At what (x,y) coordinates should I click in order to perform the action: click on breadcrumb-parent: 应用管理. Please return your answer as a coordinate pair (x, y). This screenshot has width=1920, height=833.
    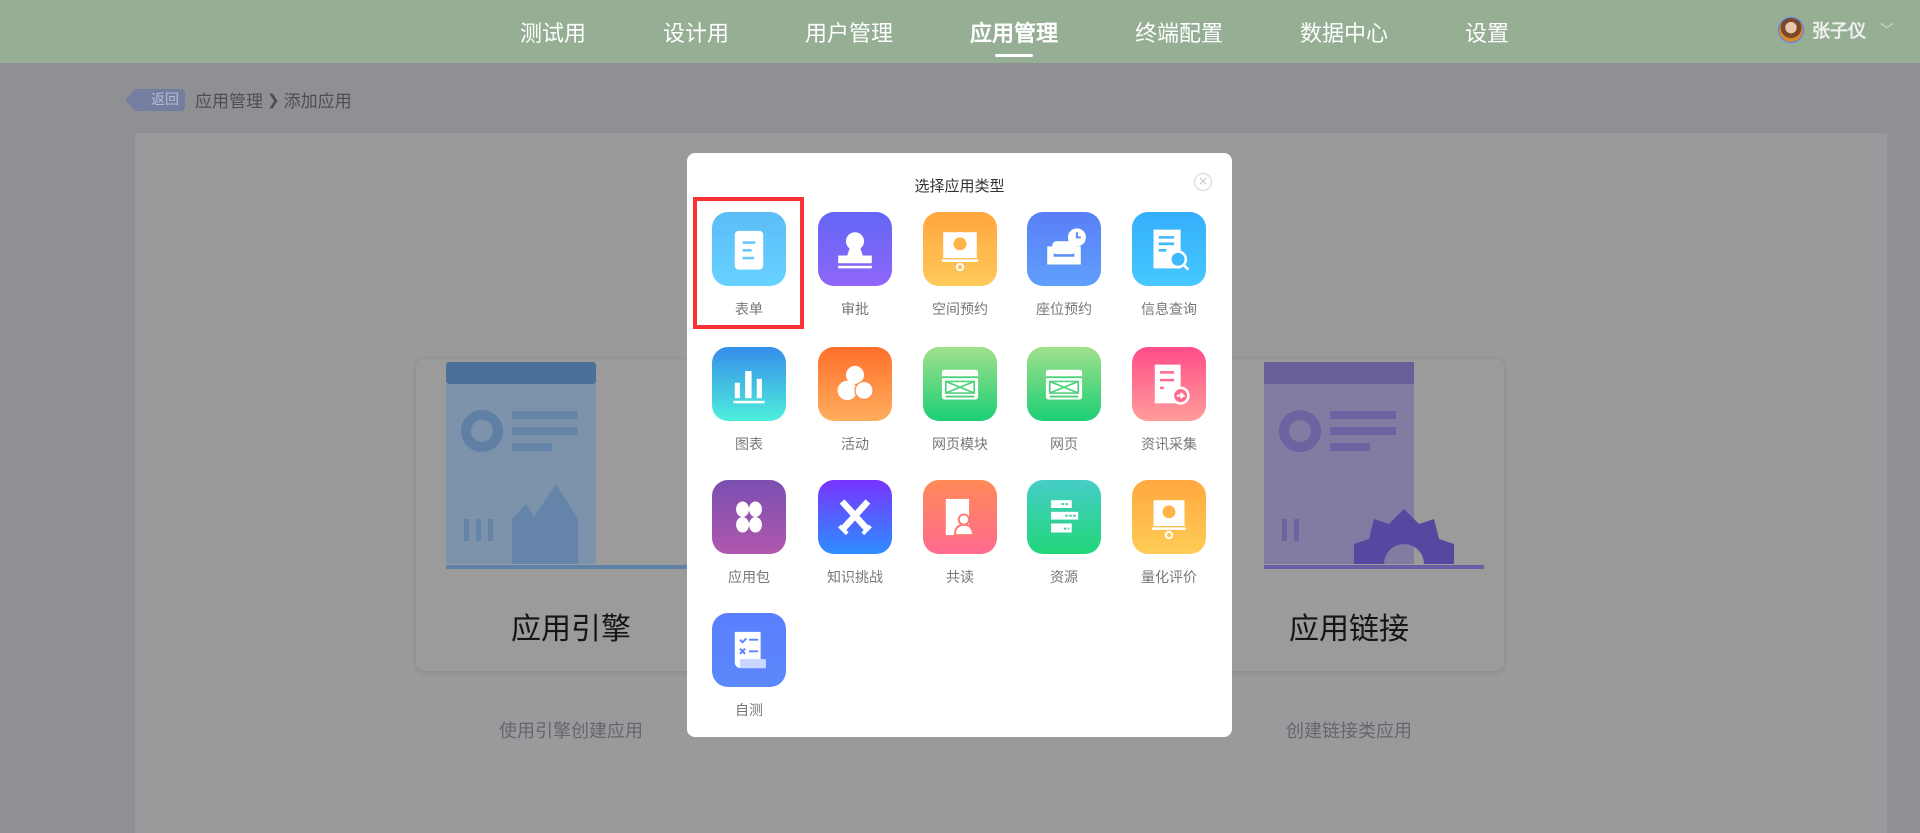
    Looking at the image, I should click on (229, 99).